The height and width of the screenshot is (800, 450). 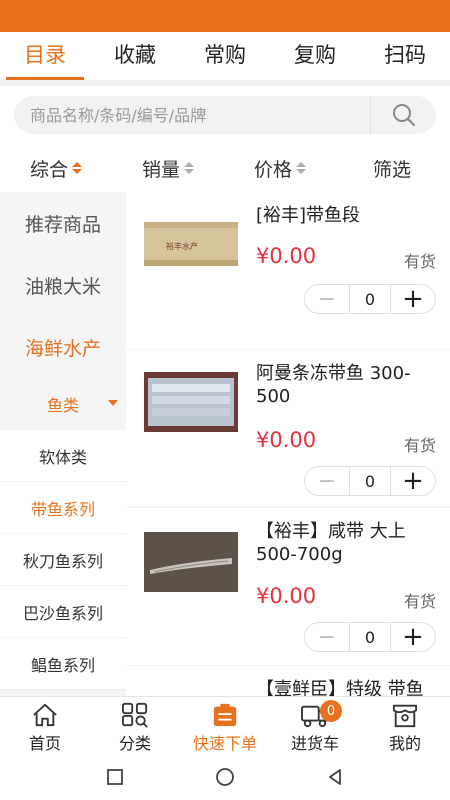 I want to click on back-icon, so click(x=335, y=777).